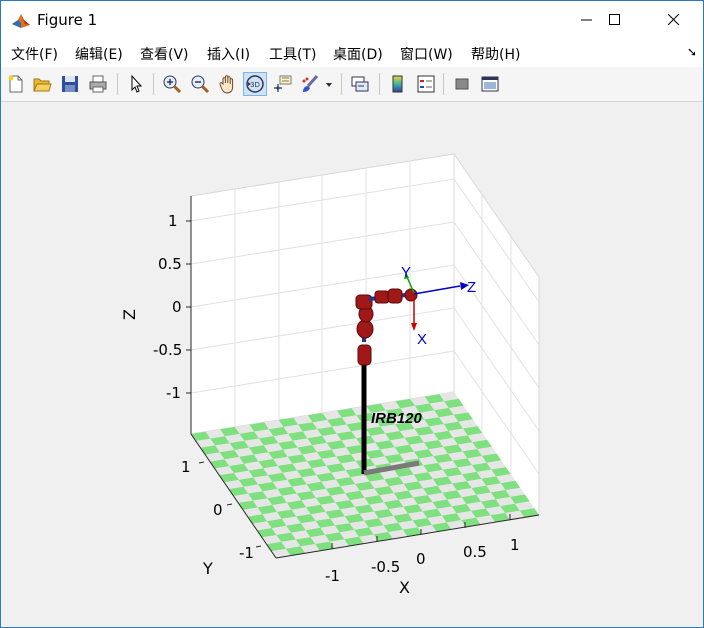 The height and width of the screenshot is (628, 704). I want to click on maximize-button, so click(615, 20).